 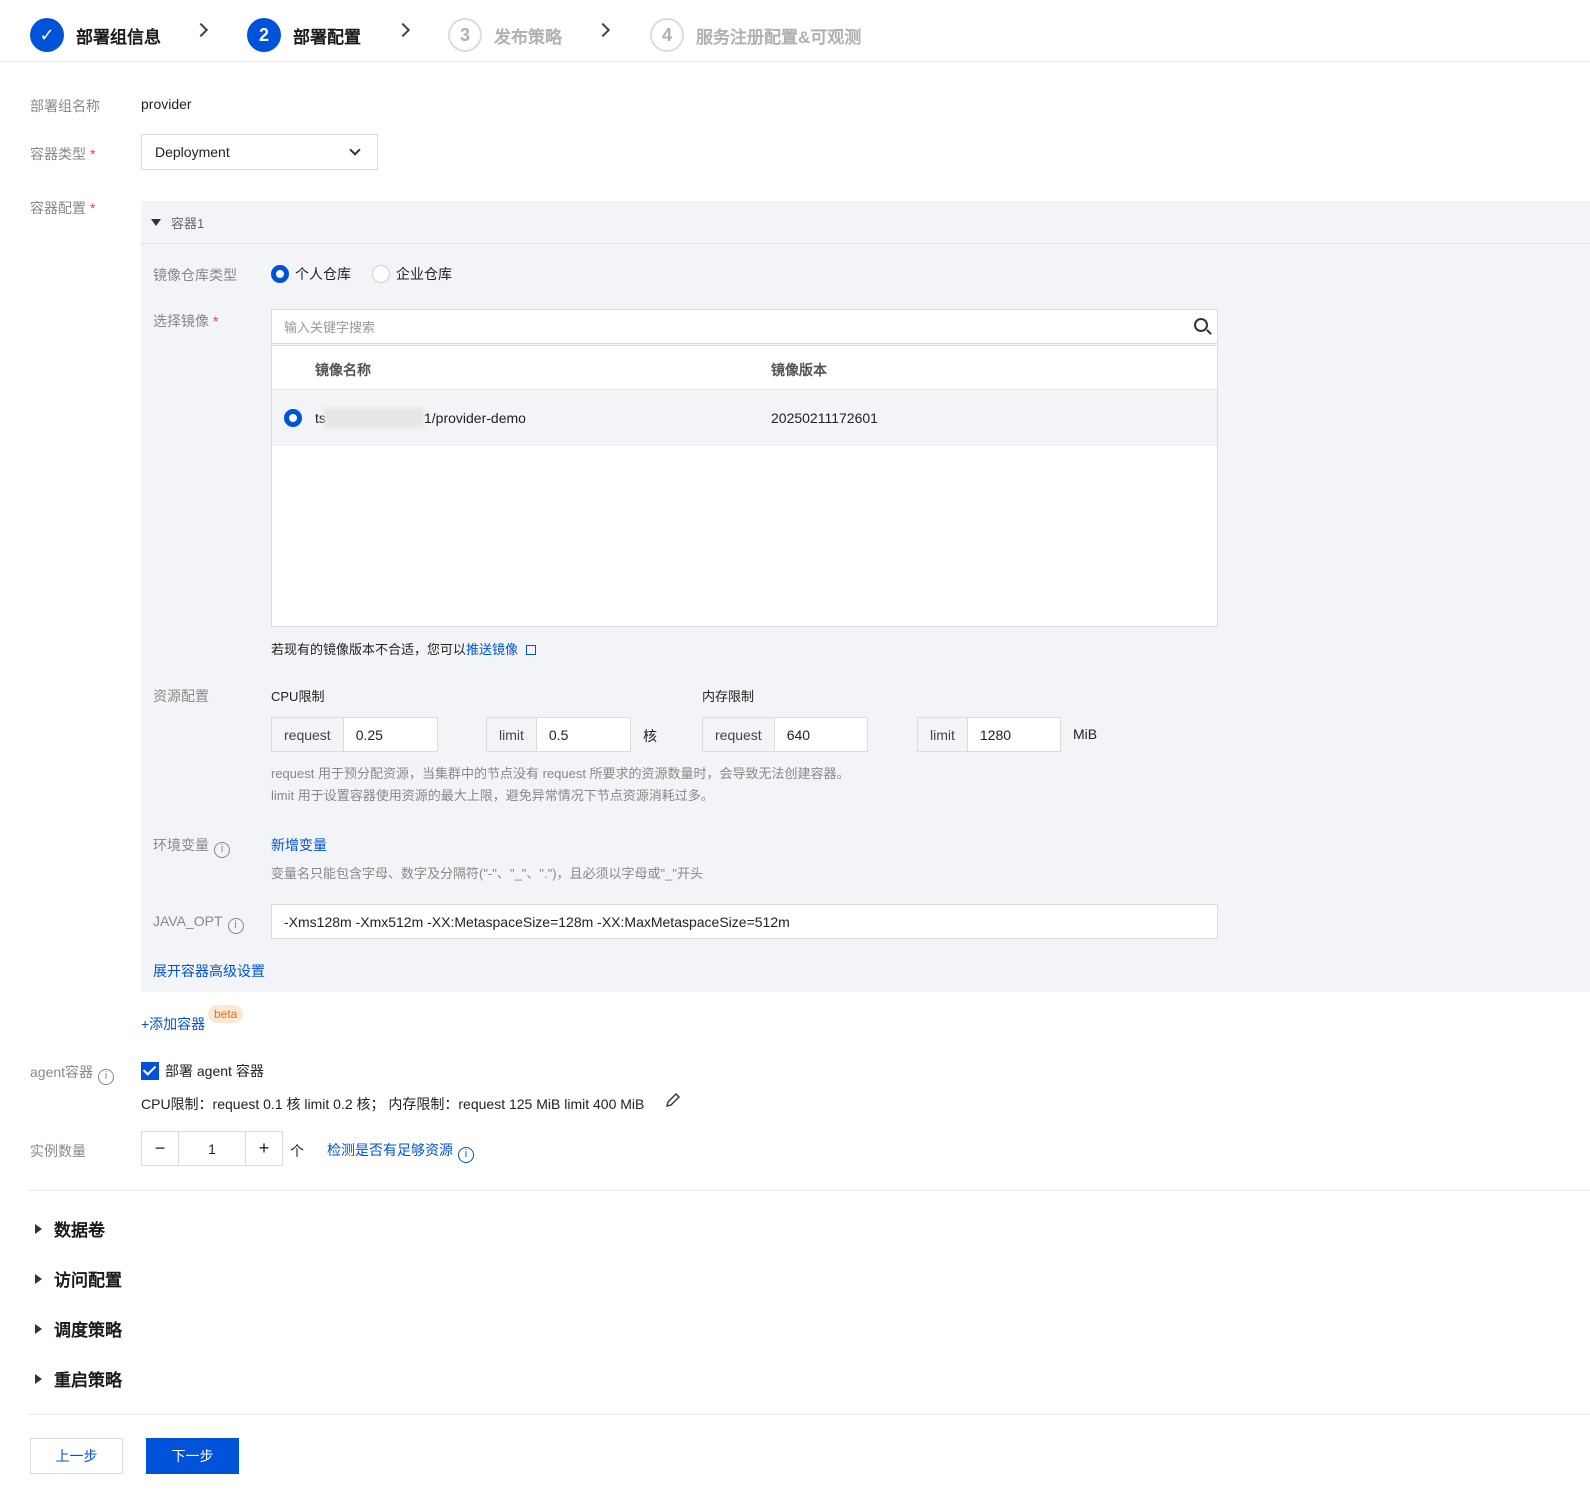 I want to click on step-3-label: 发布策略, so click(x=528, y=37).